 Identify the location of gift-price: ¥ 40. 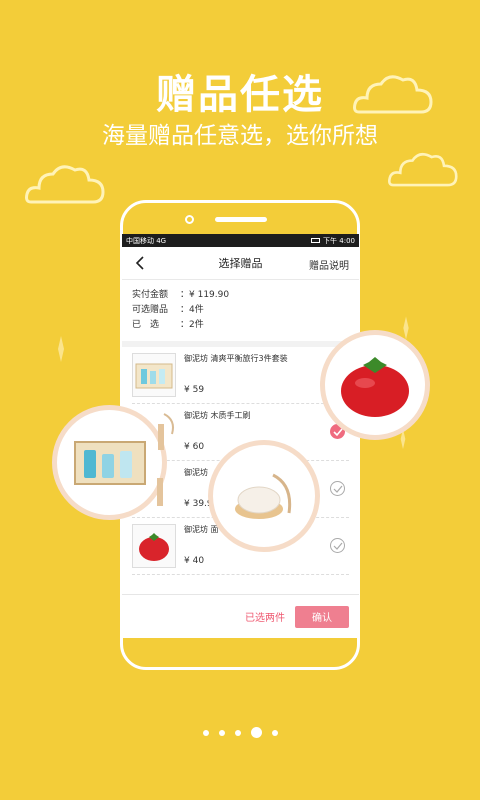
(194, 561).